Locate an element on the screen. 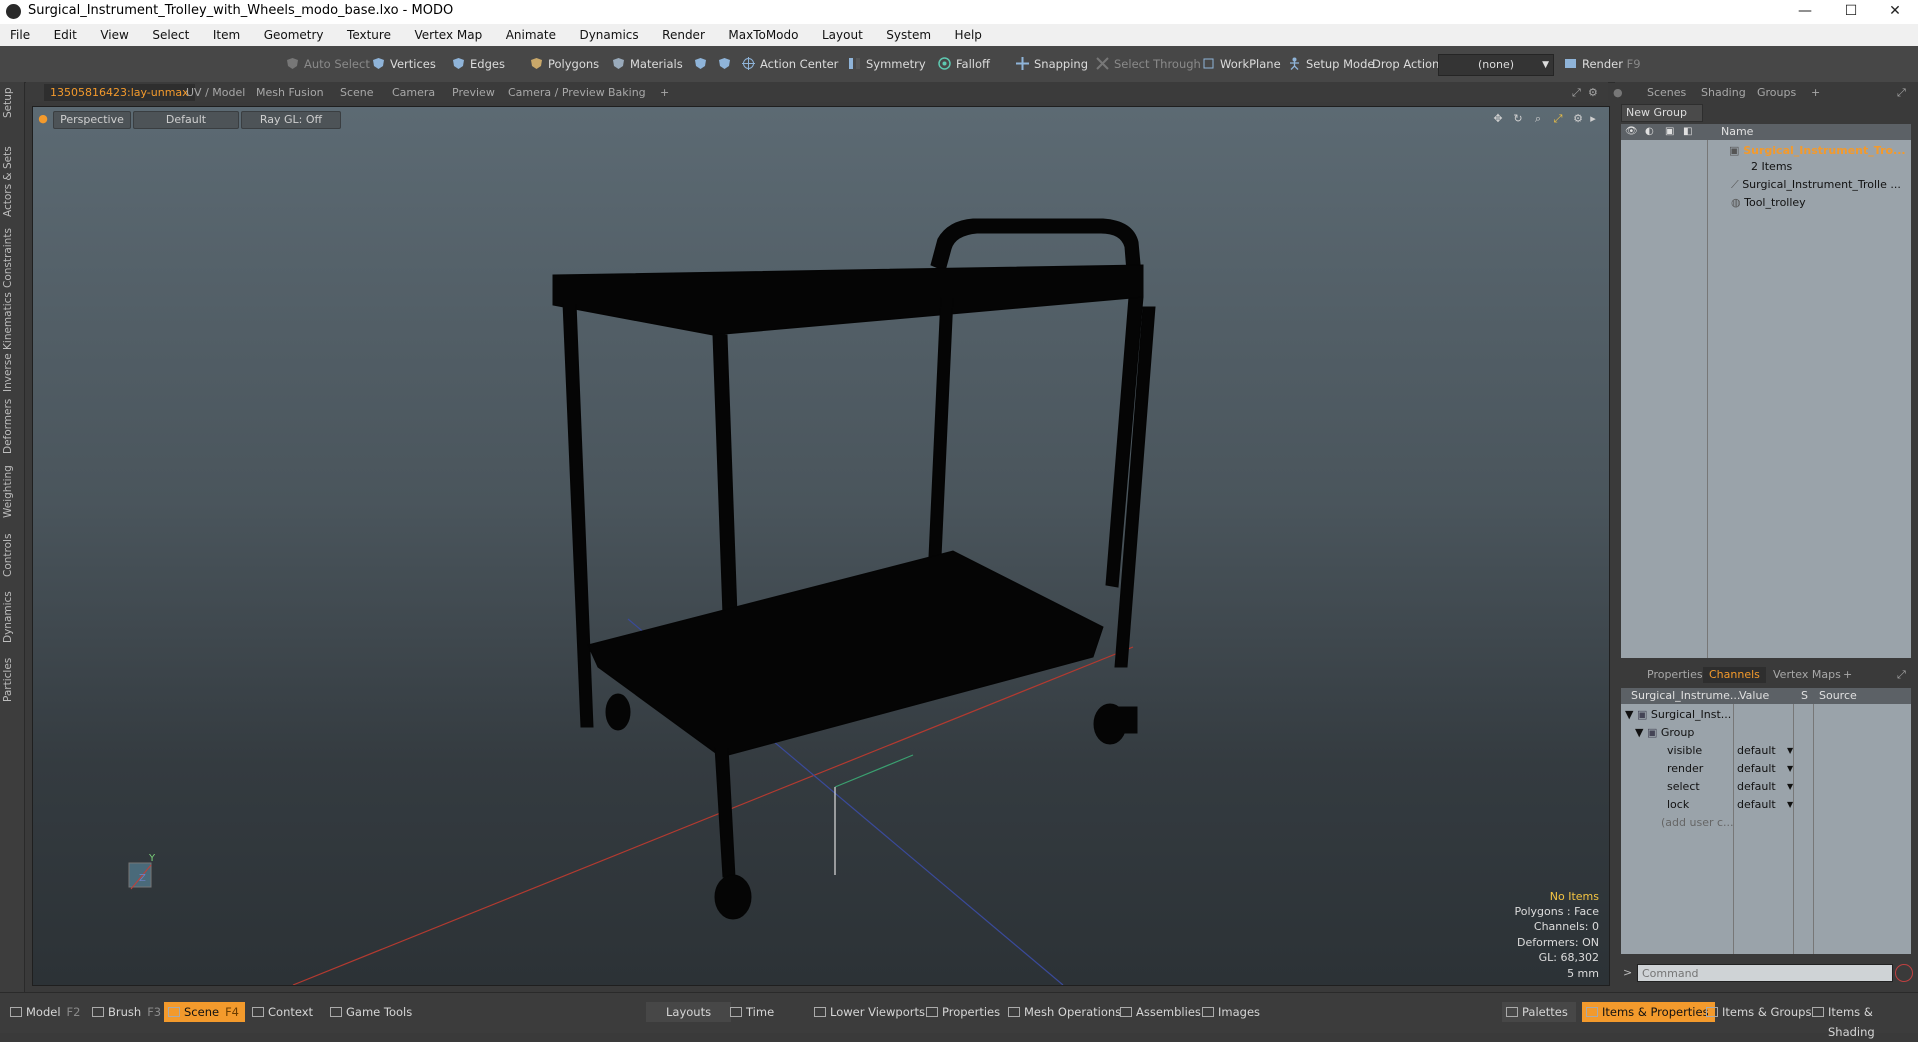 Image resolution: width=1918 pixels, height=1042 pixels. menu-texture: Texture is located at coordinates (369, 35).